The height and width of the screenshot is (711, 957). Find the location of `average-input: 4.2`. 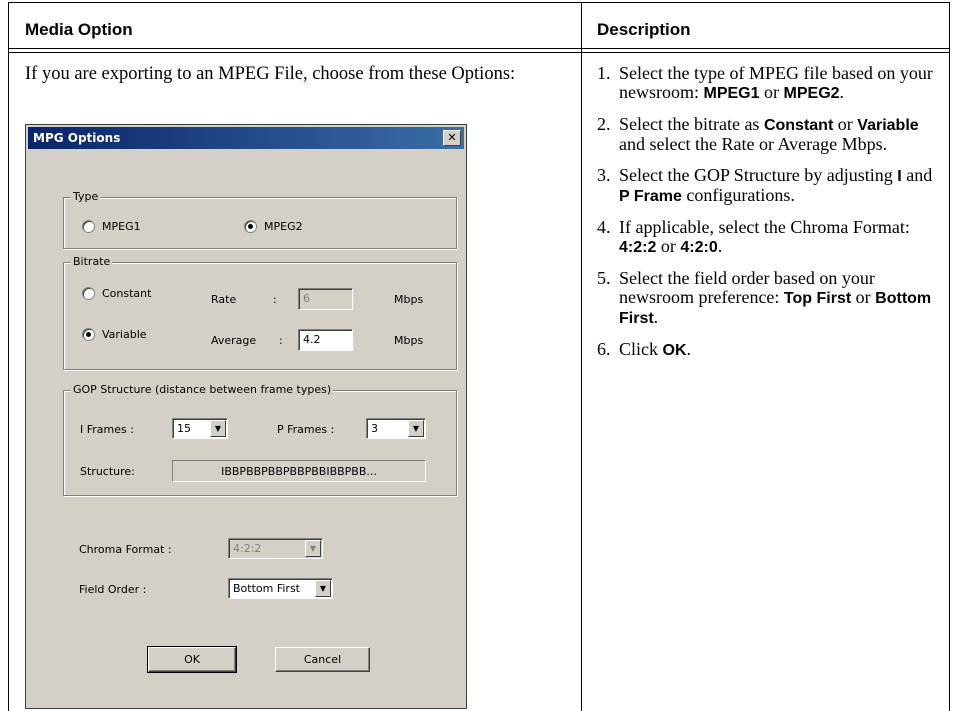

average-input: 4.2 is located at coordinates (325, 340).